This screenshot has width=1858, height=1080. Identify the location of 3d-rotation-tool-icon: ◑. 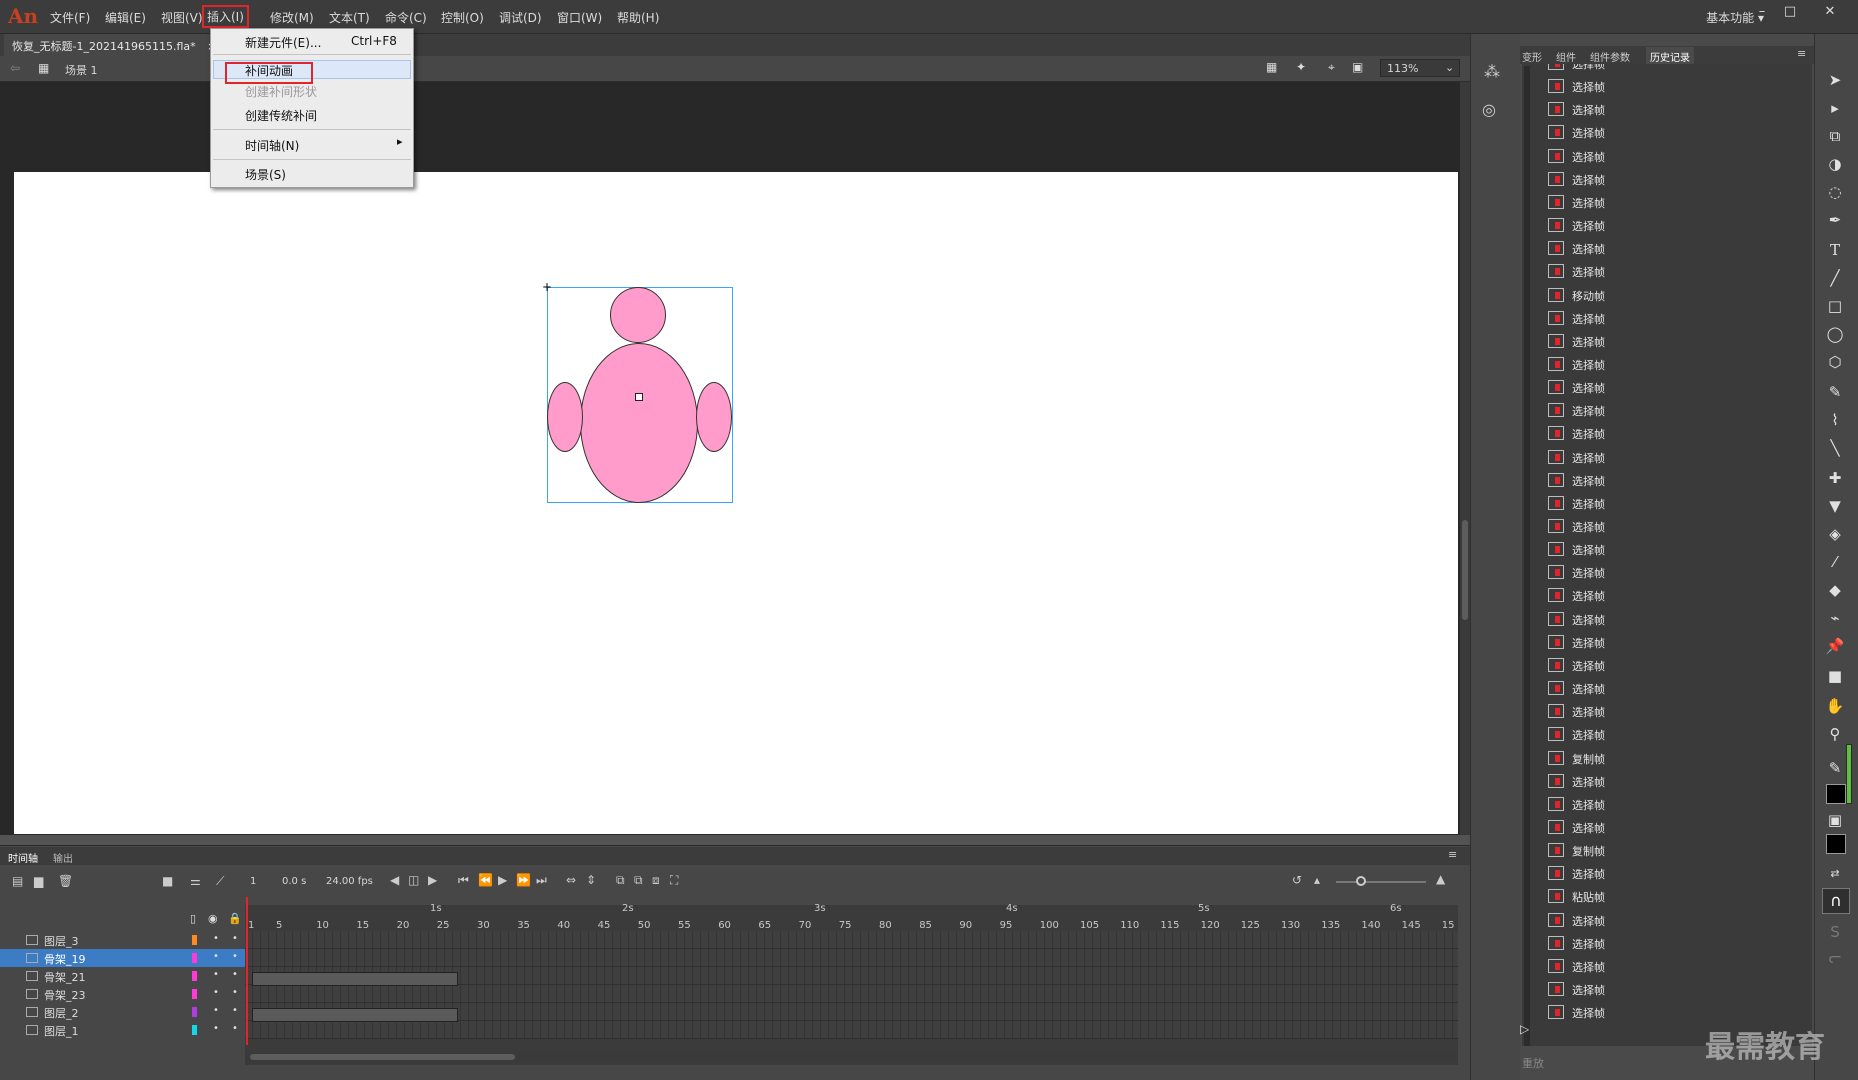
(1835, 164).